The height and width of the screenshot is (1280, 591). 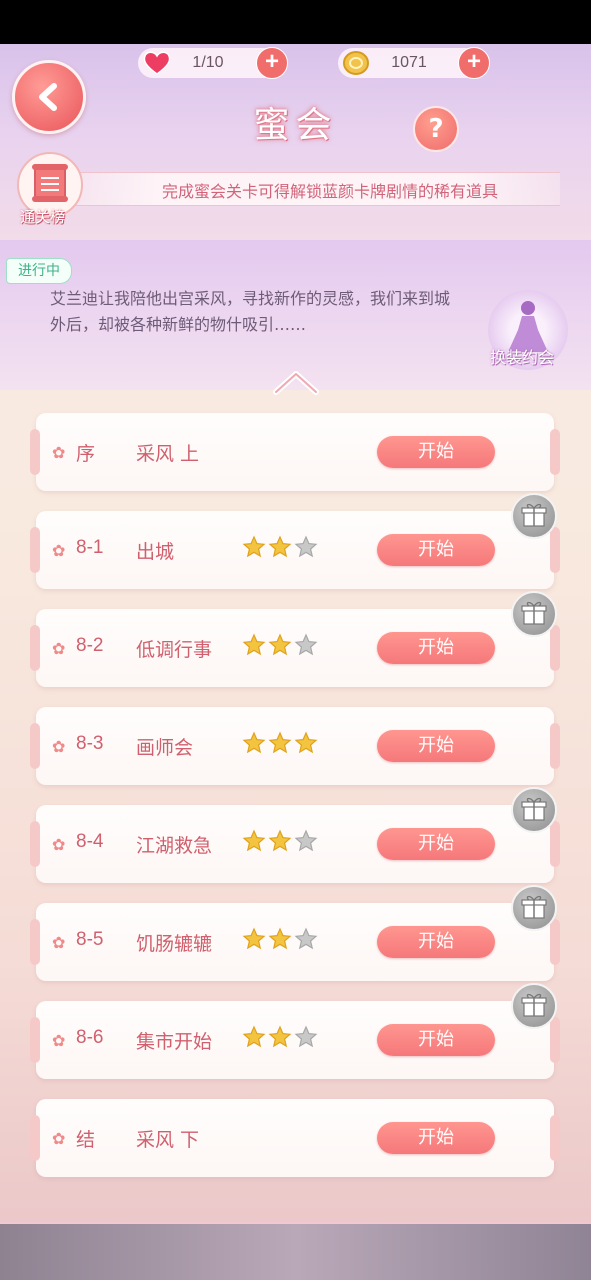 What do you see at coordinates (174, 846) in the screenshot?
I see `level-name: 江湖救急` at bounding box center [174, 846].